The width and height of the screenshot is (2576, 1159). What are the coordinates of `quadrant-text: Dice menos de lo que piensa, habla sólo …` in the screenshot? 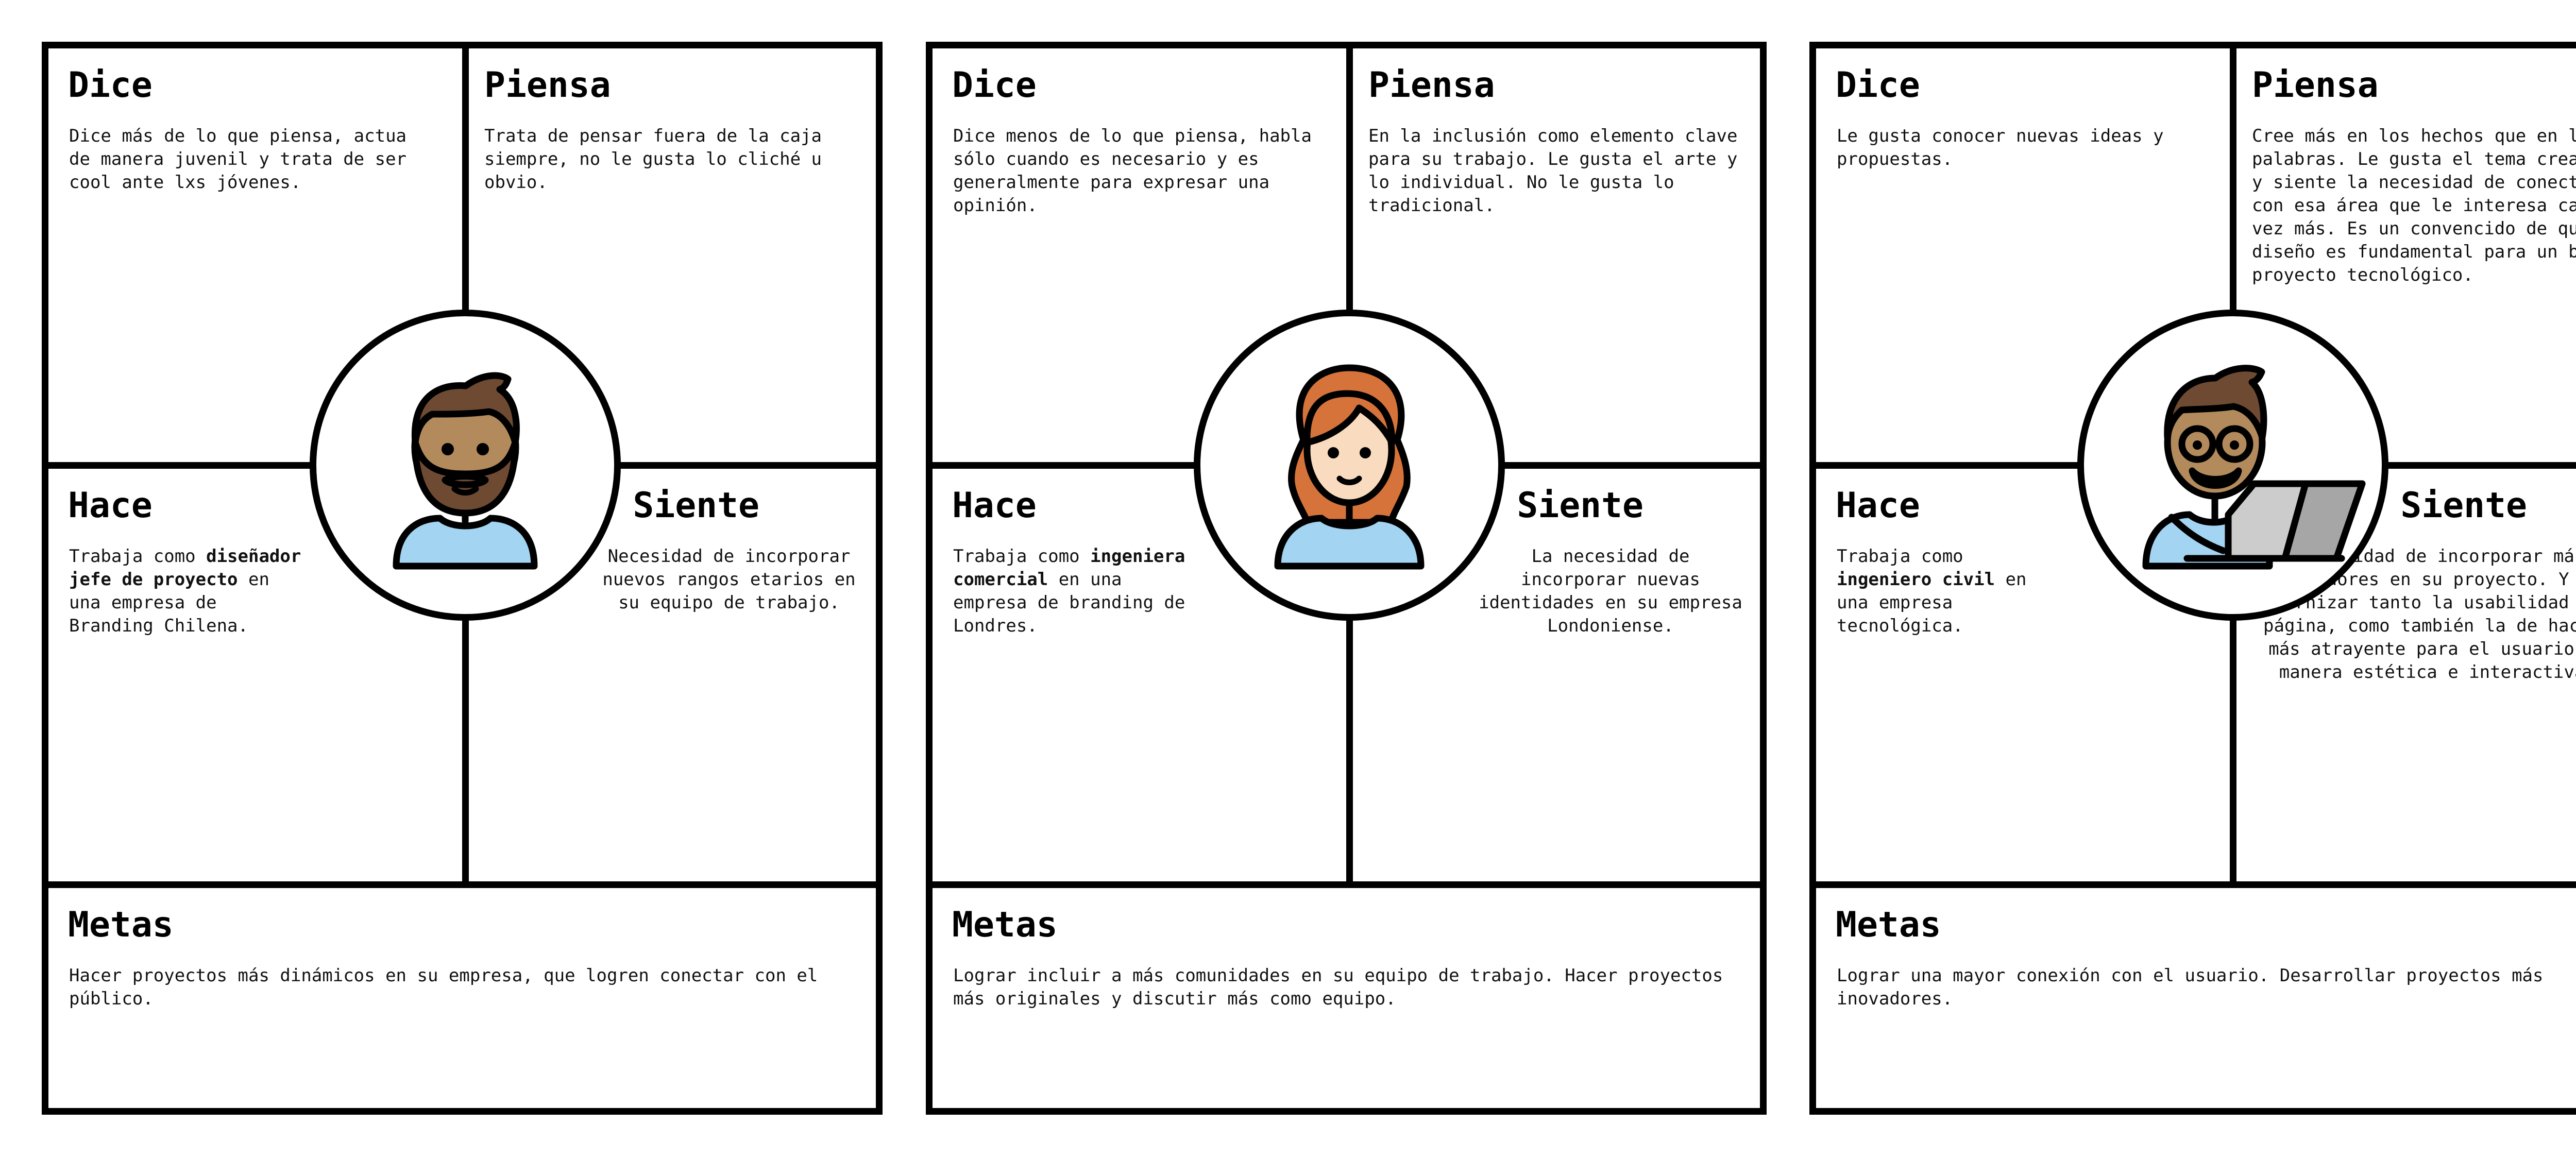 It's located at (1132, 171).